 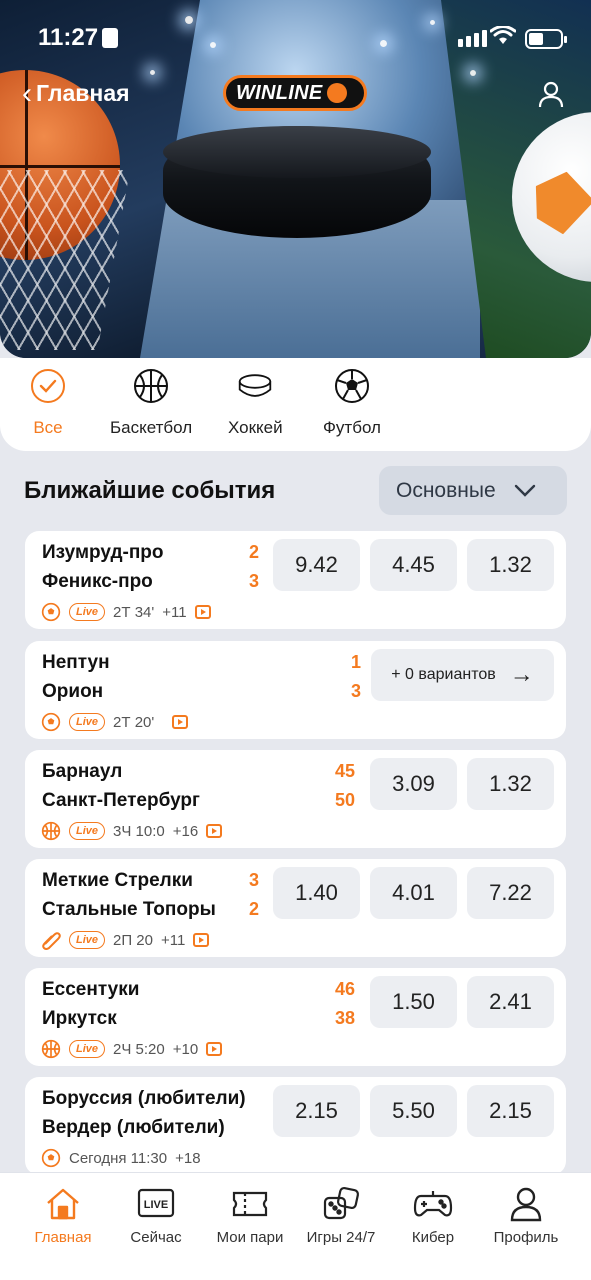 I want to click on filter-dropdown: Основные, so click(x=473, y=490).